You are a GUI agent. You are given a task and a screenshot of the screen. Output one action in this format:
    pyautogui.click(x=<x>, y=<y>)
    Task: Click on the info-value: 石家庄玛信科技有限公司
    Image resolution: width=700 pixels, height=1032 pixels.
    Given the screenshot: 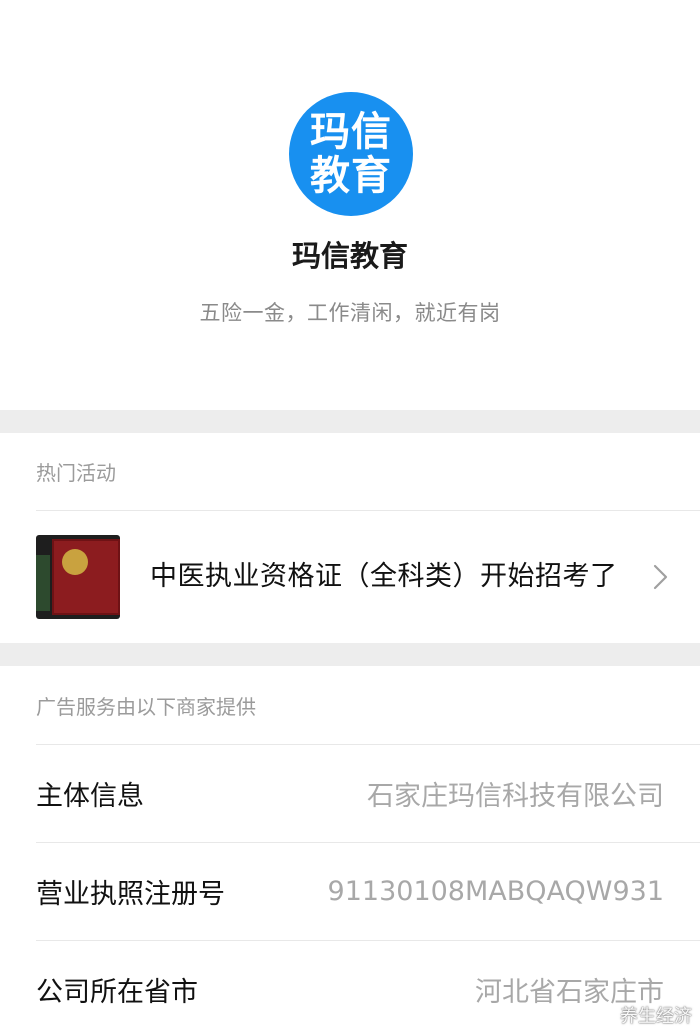 What is the action you would take?
    pyautogui.click(x=515, y=796)
    